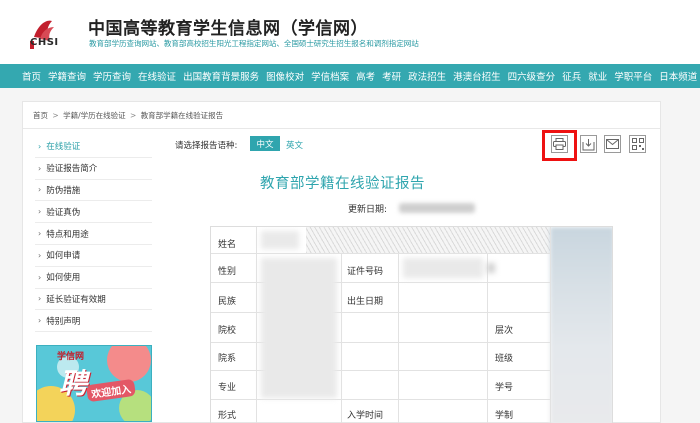  I want to click on label-student-no: 学号, so click(504, 388).